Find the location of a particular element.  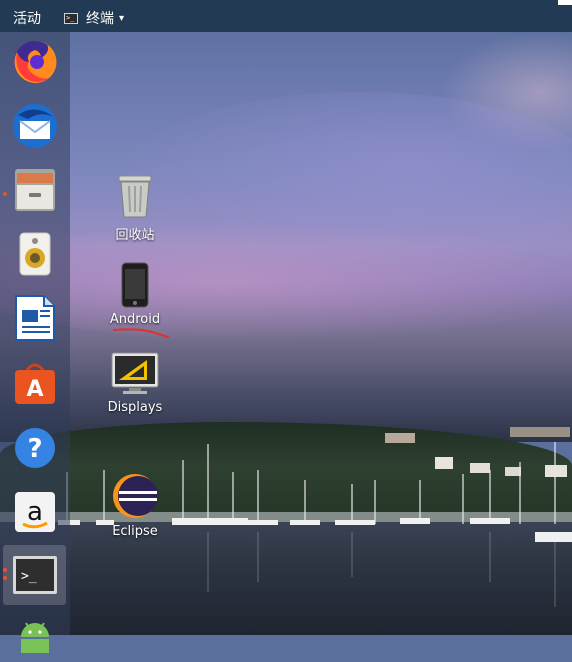

dock: A ? a >_ is located at coordinates (35, 342).